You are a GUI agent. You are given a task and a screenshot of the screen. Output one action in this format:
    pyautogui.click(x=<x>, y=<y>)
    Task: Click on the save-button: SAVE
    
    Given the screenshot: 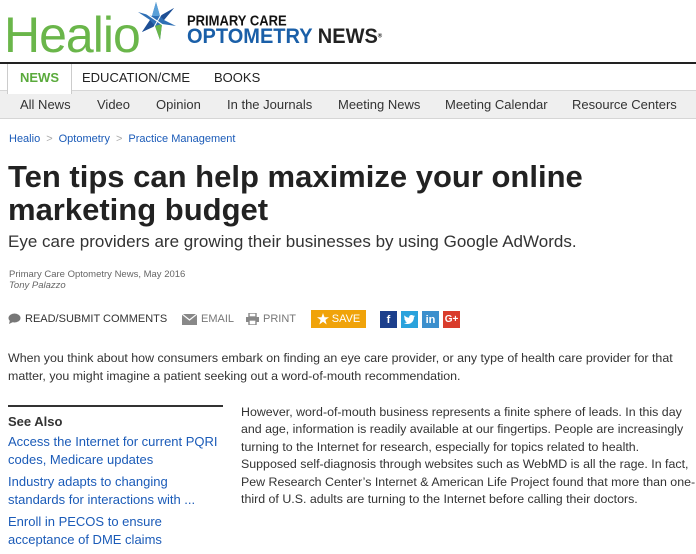 What is the action you would take?
    pyautogui.click(x=338, y=319)
    